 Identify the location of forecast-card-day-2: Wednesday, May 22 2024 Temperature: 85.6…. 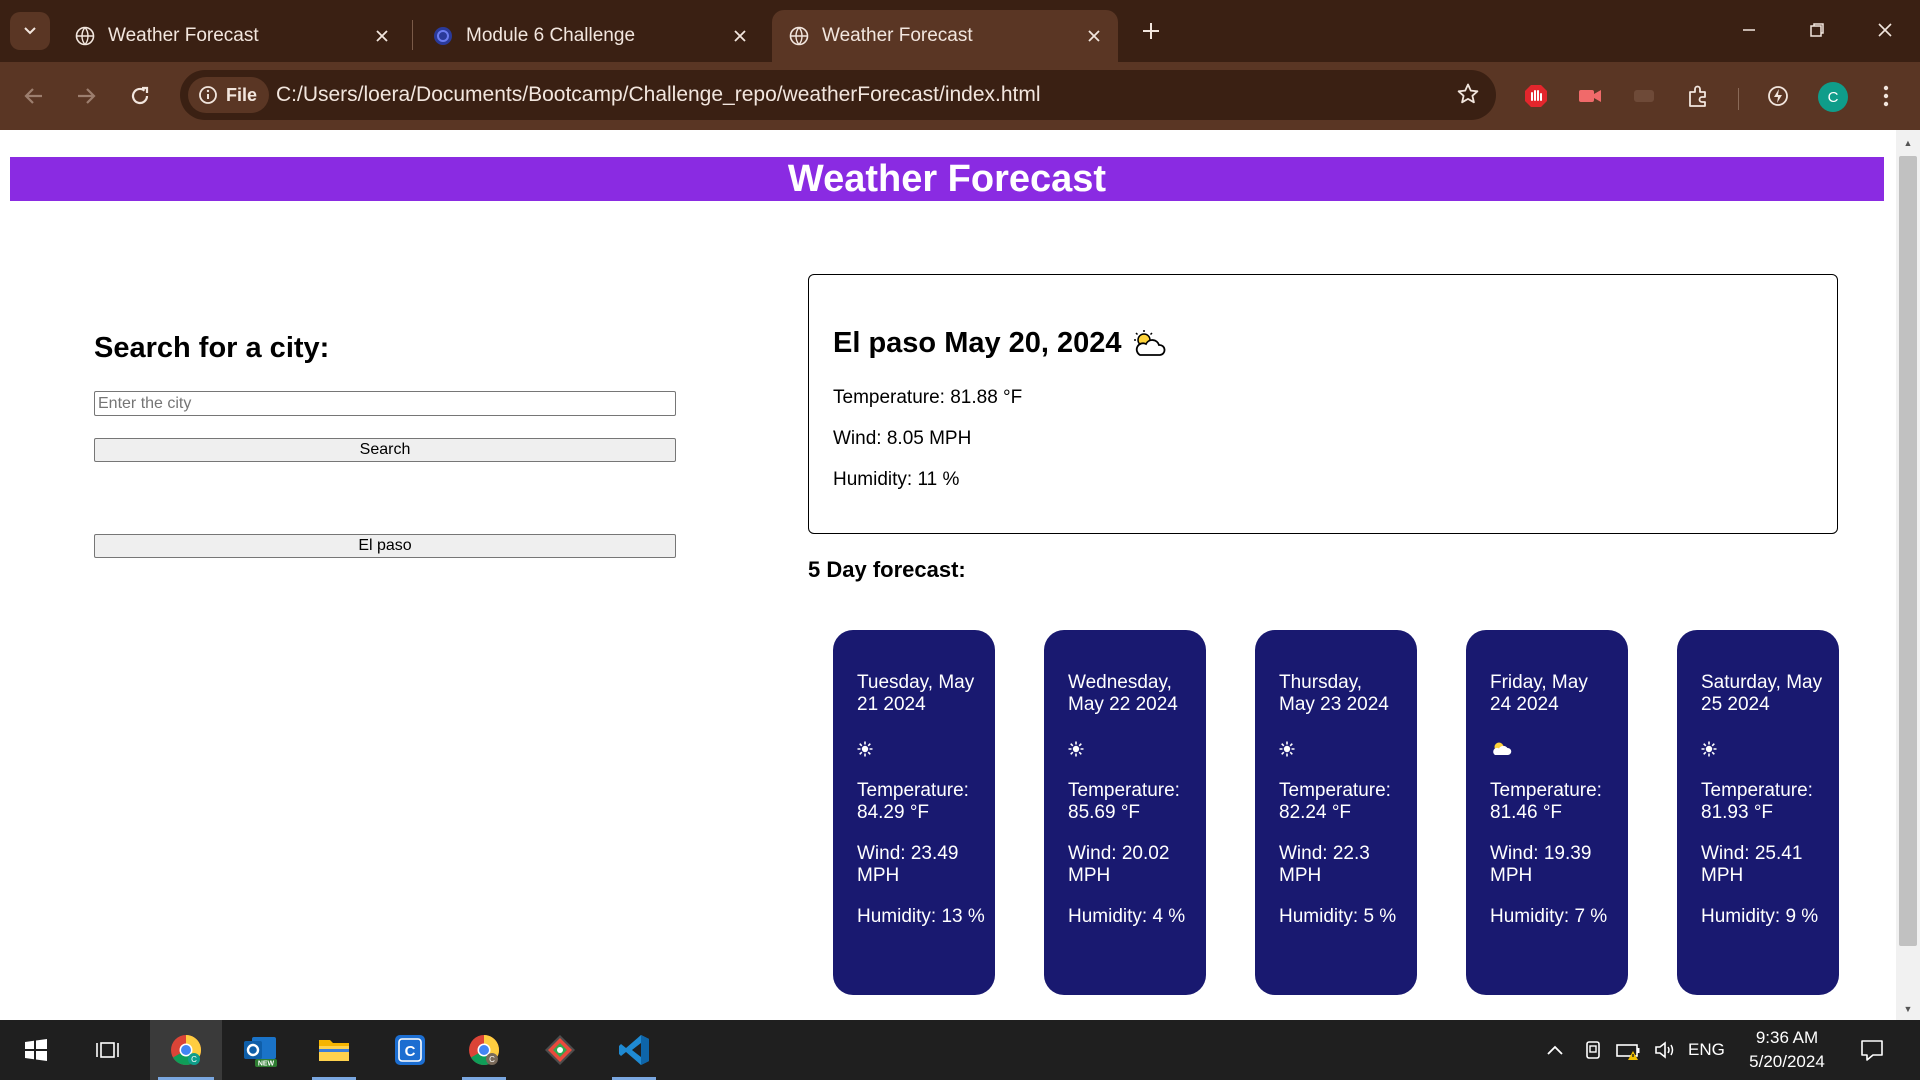
(1125, 812).